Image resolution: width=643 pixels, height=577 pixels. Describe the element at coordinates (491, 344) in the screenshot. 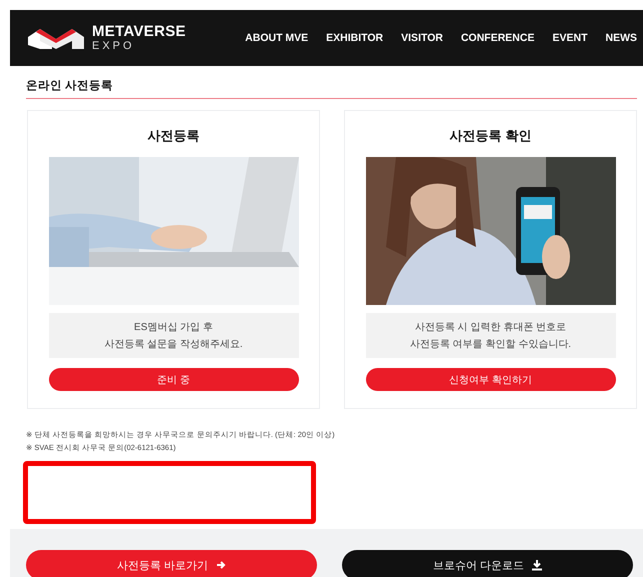

I see `description-text: 사전등록 여부를 확인할 수있습니다.` at that location.